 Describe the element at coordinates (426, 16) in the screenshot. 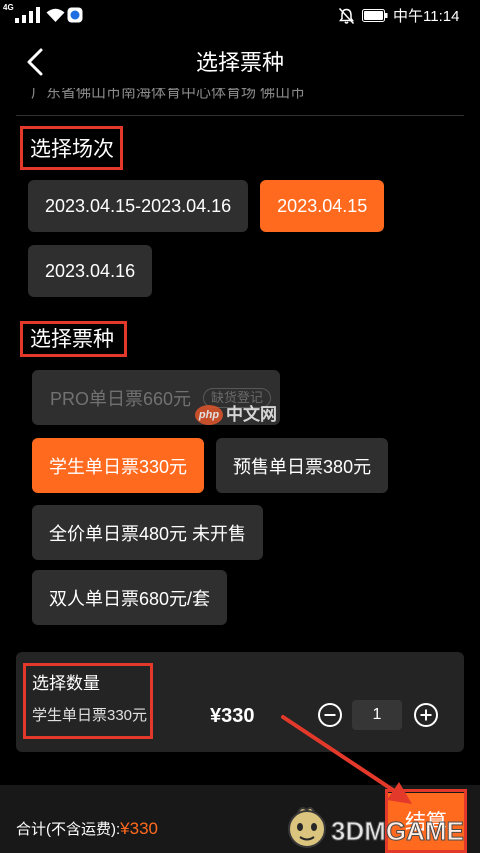

I see `clock-time: 中午11:14` at that location.